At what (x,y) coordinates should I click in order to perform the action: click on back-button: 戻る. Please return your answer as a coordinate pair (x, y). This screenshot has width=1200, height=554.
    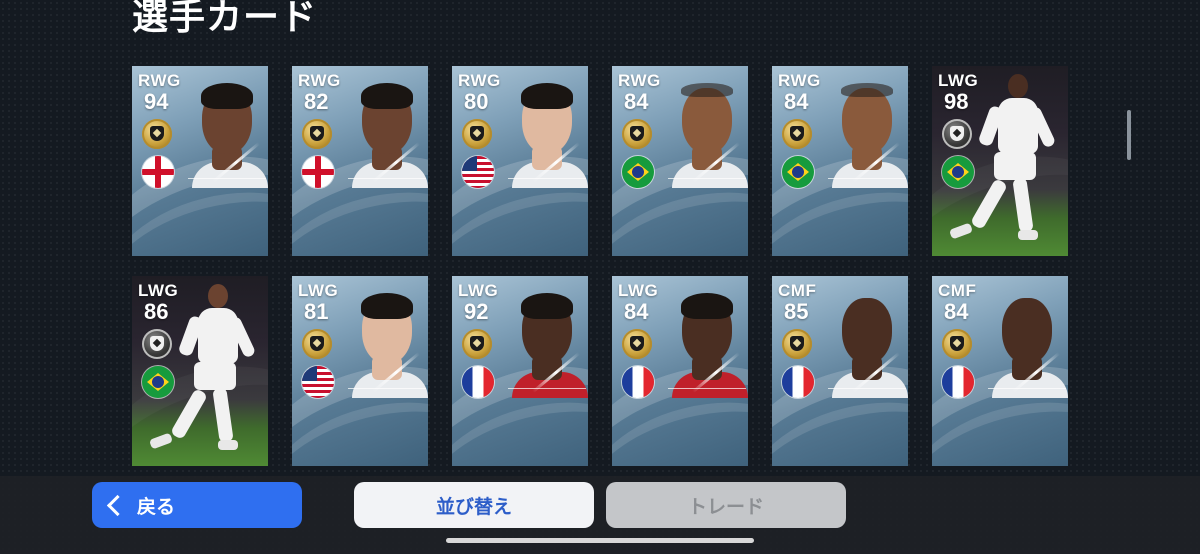
    Looking at the image, I should click on (197, 505).